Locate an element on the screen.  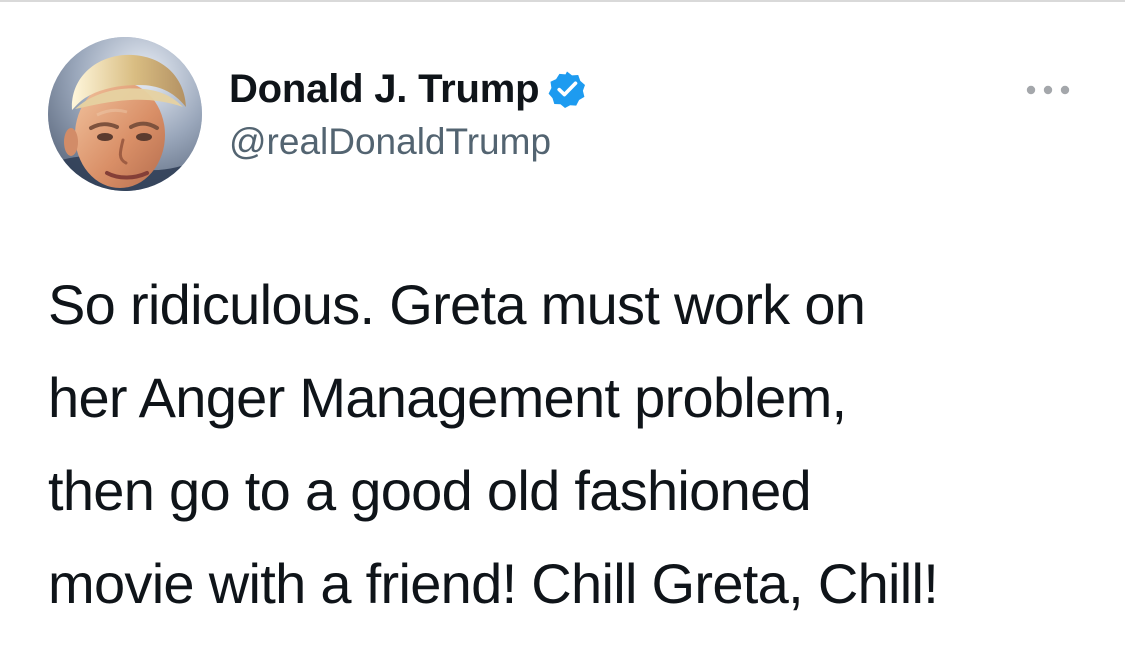
avatar is located at coordinates (125, 114).